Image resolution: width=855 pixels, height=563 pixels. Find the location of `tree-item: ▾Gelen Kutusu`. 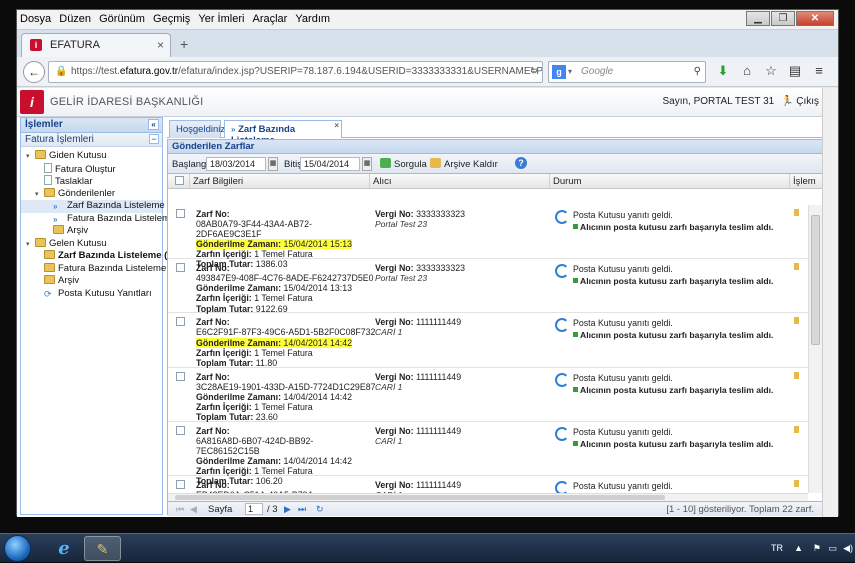

tree-item: ▾Gelen Kutusu is located at coordinates (91, 244).